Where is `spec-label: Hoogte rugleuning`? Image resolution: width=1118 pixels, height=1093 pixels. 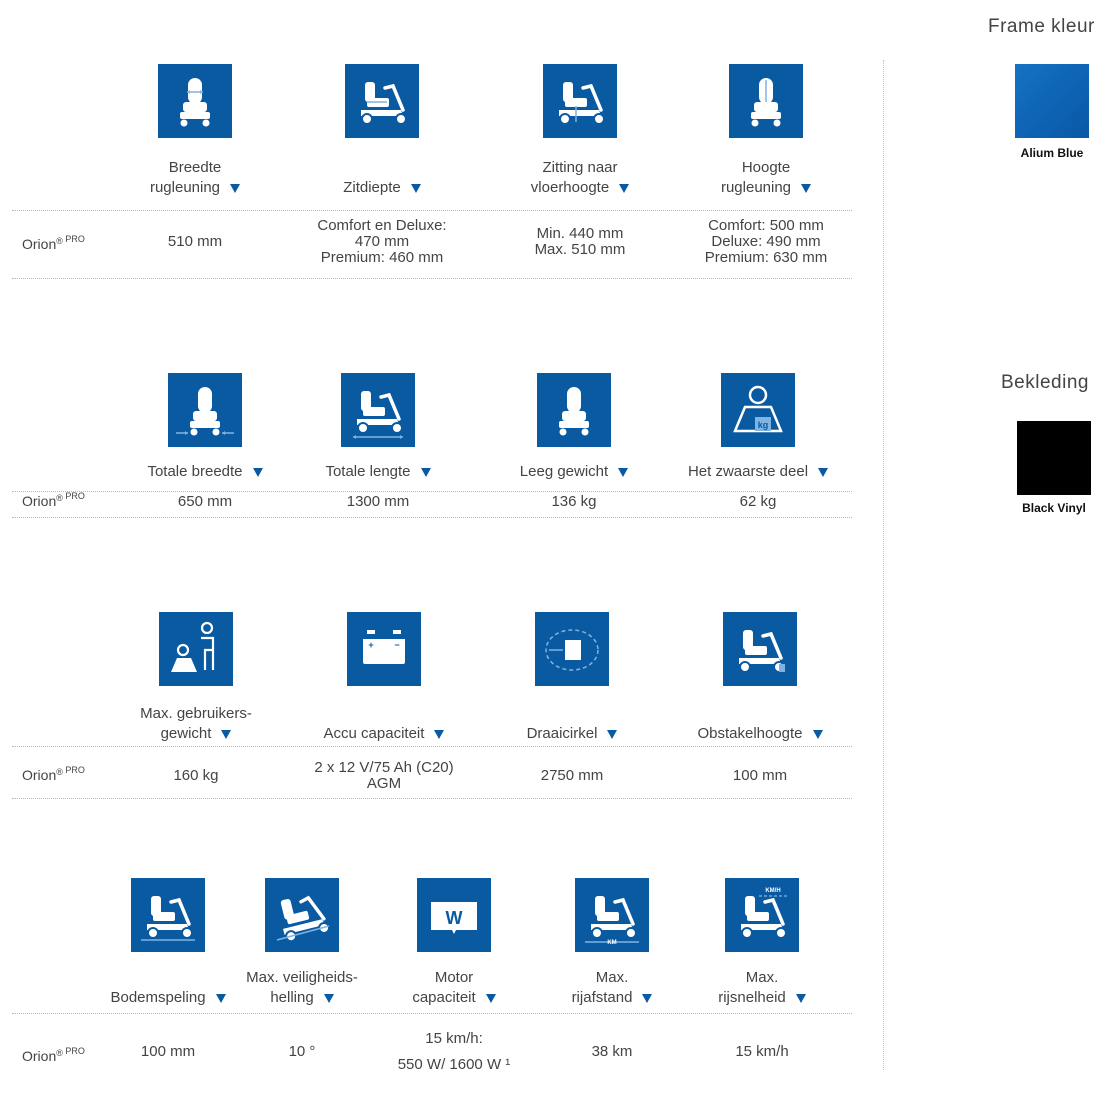 spec-label: Hoogte rugleuning is located at coordinates (766, 178).